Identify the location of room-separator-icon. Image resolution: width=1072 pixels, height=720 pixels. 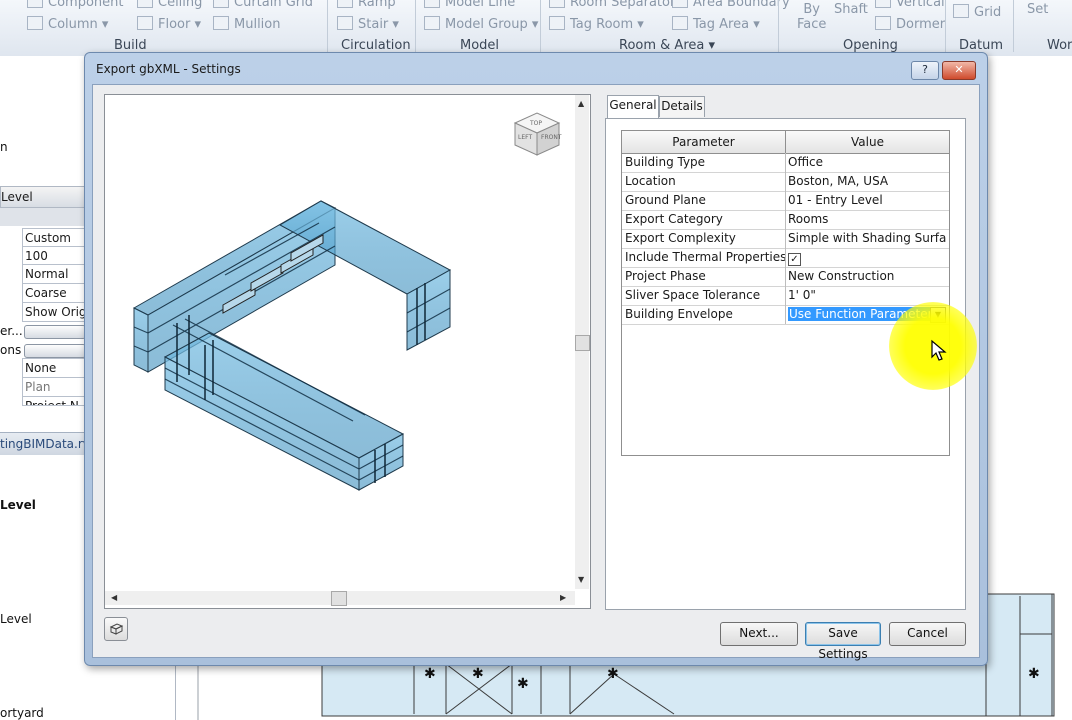
(557, 4).